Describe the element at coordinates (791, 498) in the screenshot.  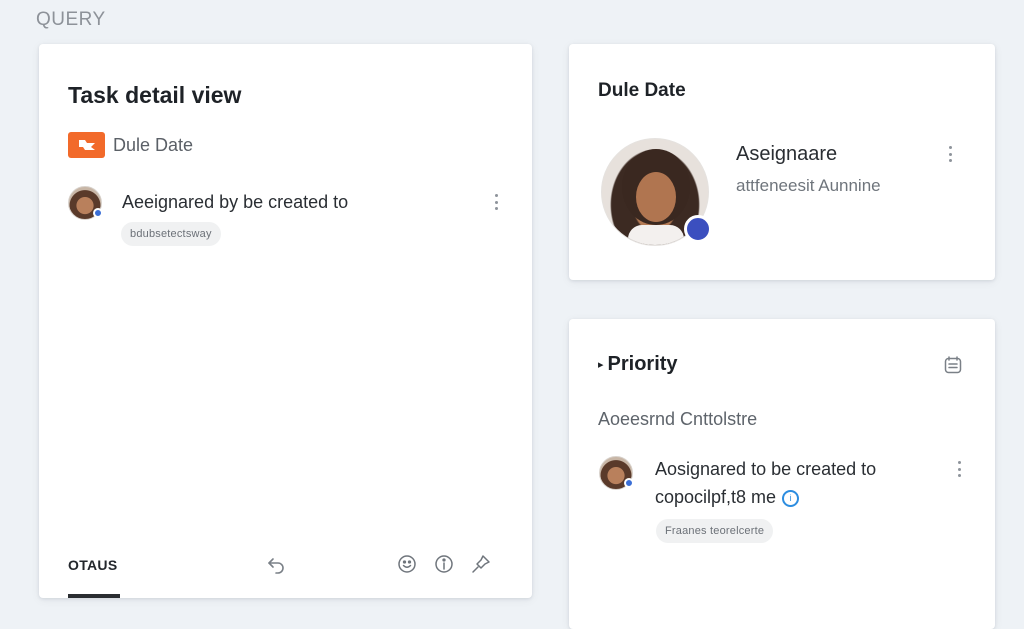
I see `info-circle-icon: i` at that location.